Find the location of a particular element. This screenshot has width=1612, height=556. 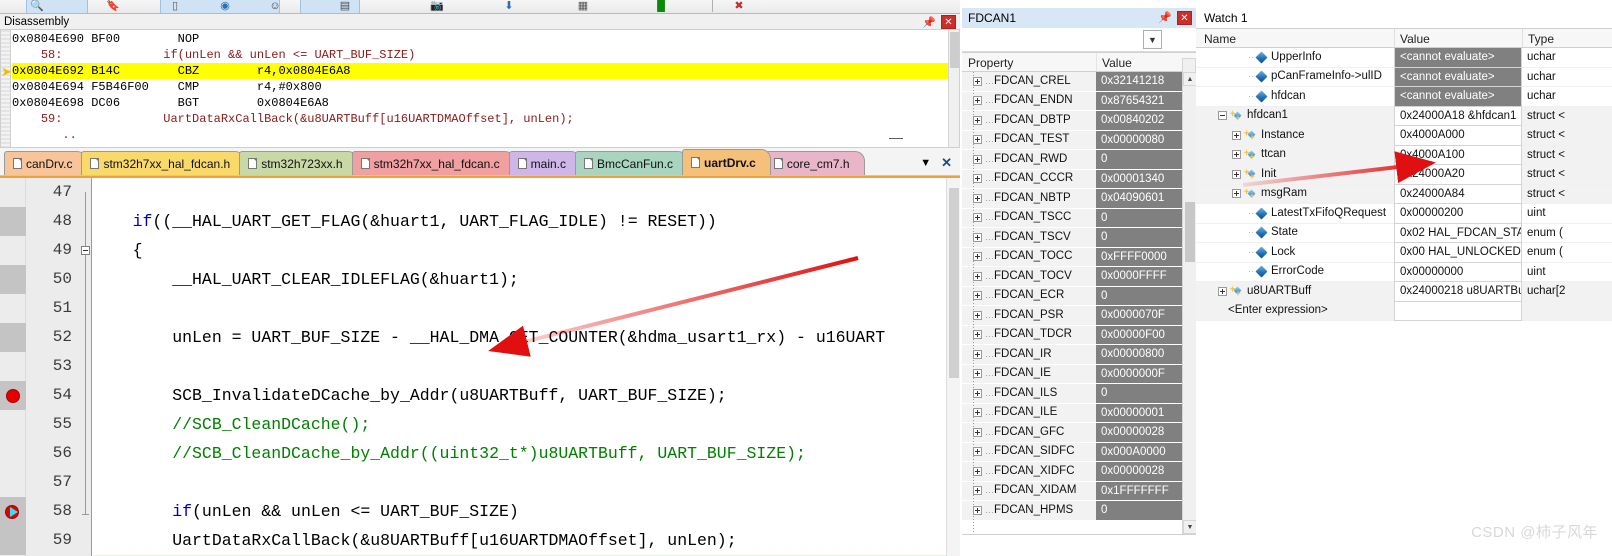

fdcan-property-cell: … FDCAN_ILE is located at coordinates (1029, 413).